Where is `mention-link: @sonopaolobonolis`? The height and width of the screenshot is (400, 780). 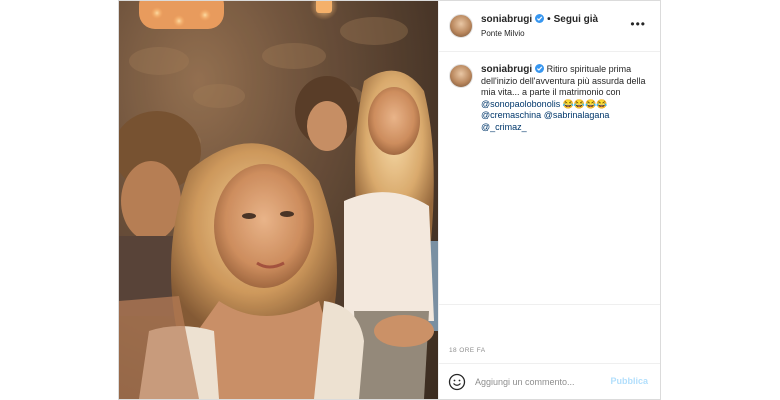
mention-link: @sonopaolobonolis is located at coordinates (520, 104).